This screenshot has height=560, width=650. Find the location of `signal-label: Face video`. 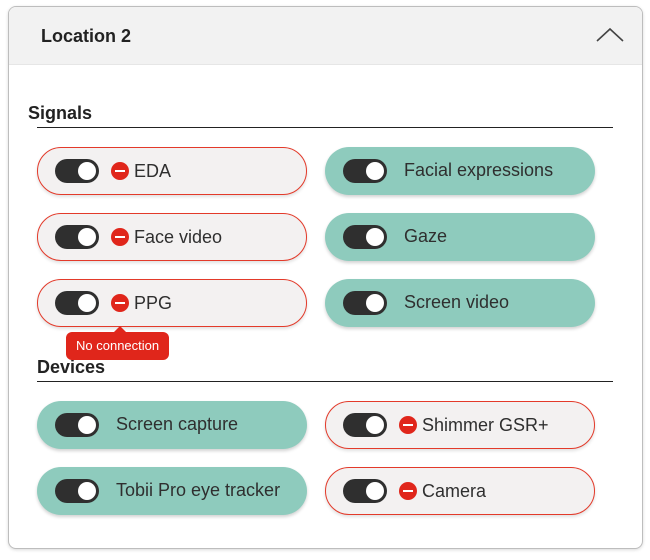

signal-label: Face video is located at coordinates (178, 237).